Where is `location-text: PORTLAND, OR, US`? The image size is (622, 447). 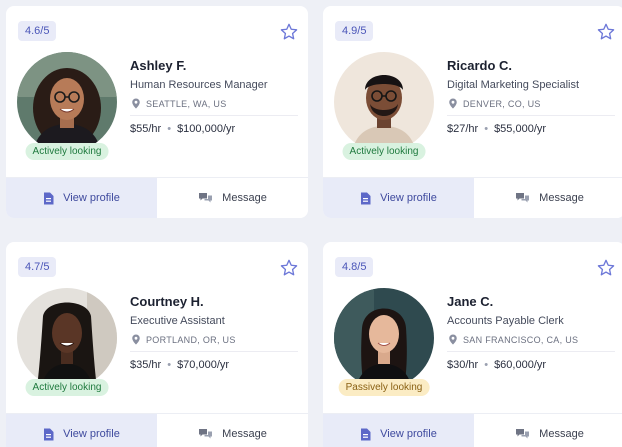
location-text: PORTLAND, OR, US is located at coordinates (191, 339).